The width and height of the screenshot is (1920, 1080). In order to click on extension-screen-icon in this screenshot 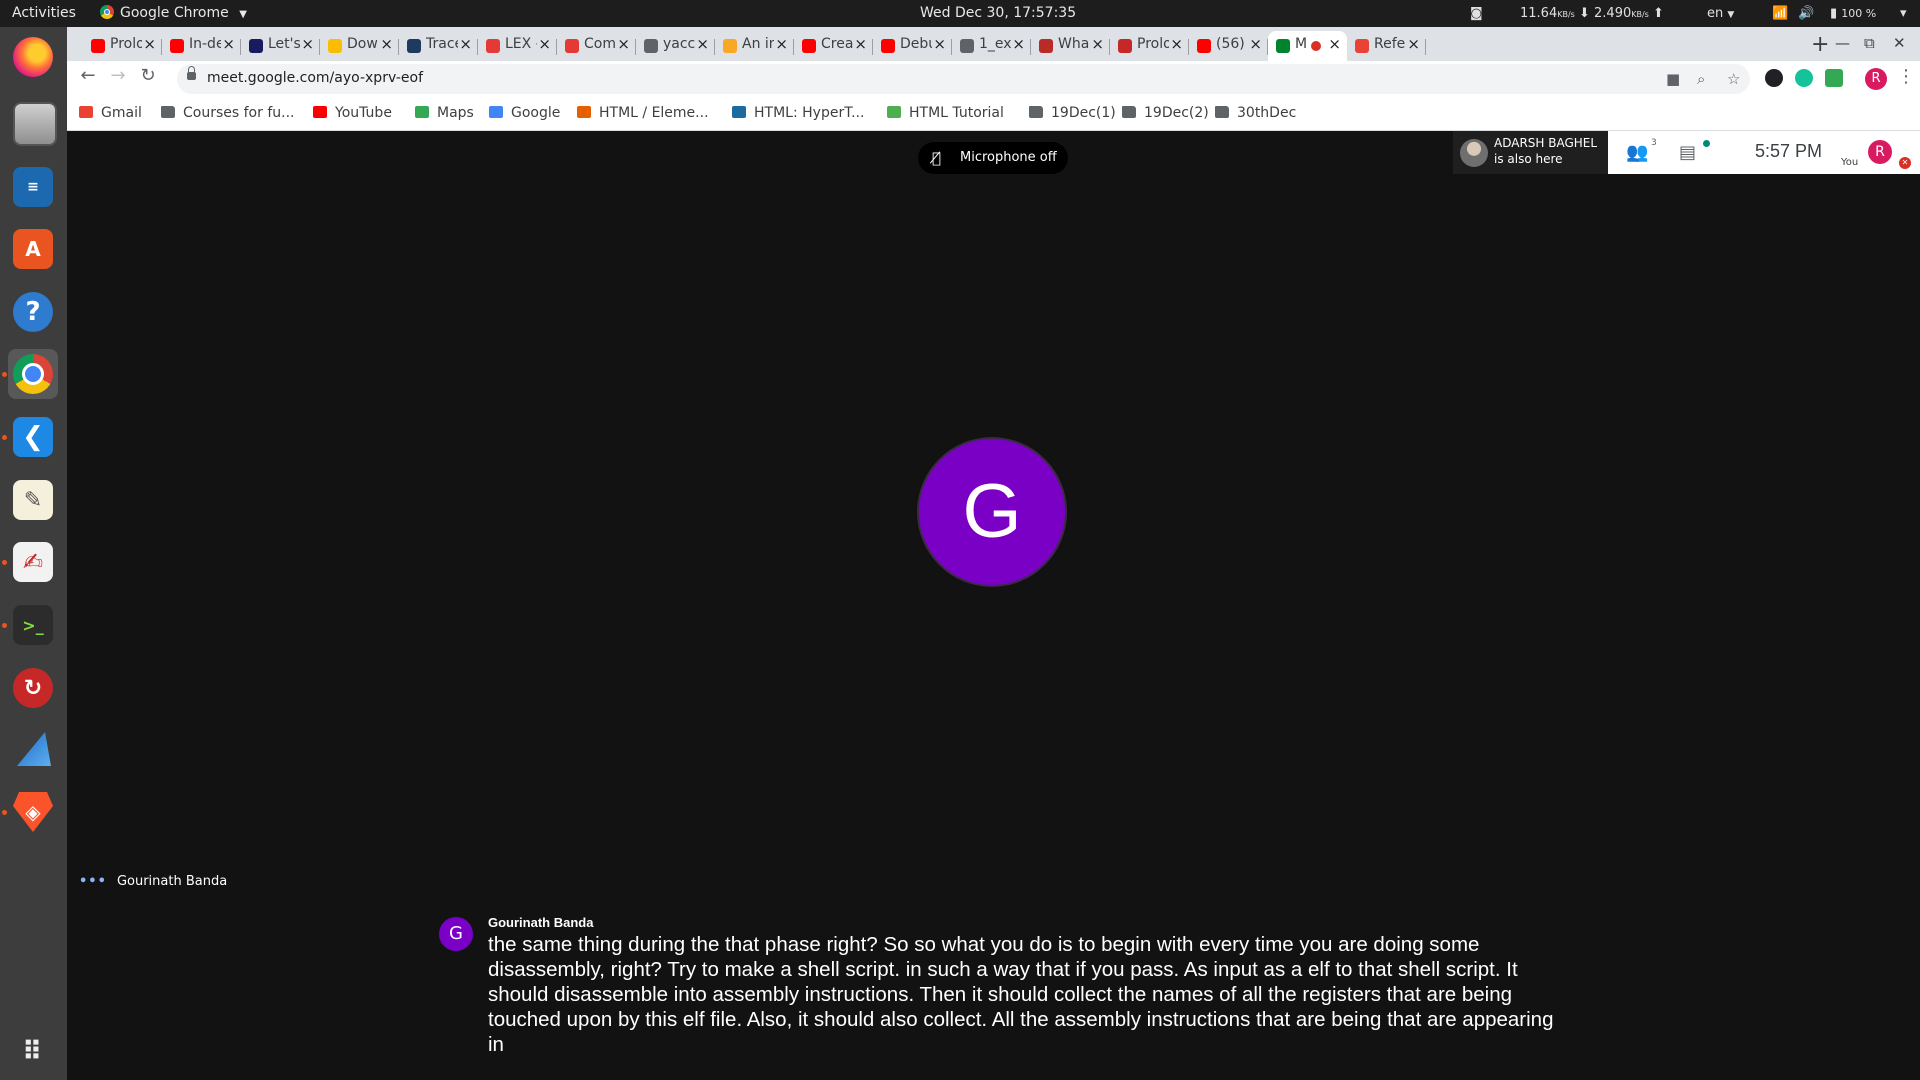, I will do `click(1834, 78)`.